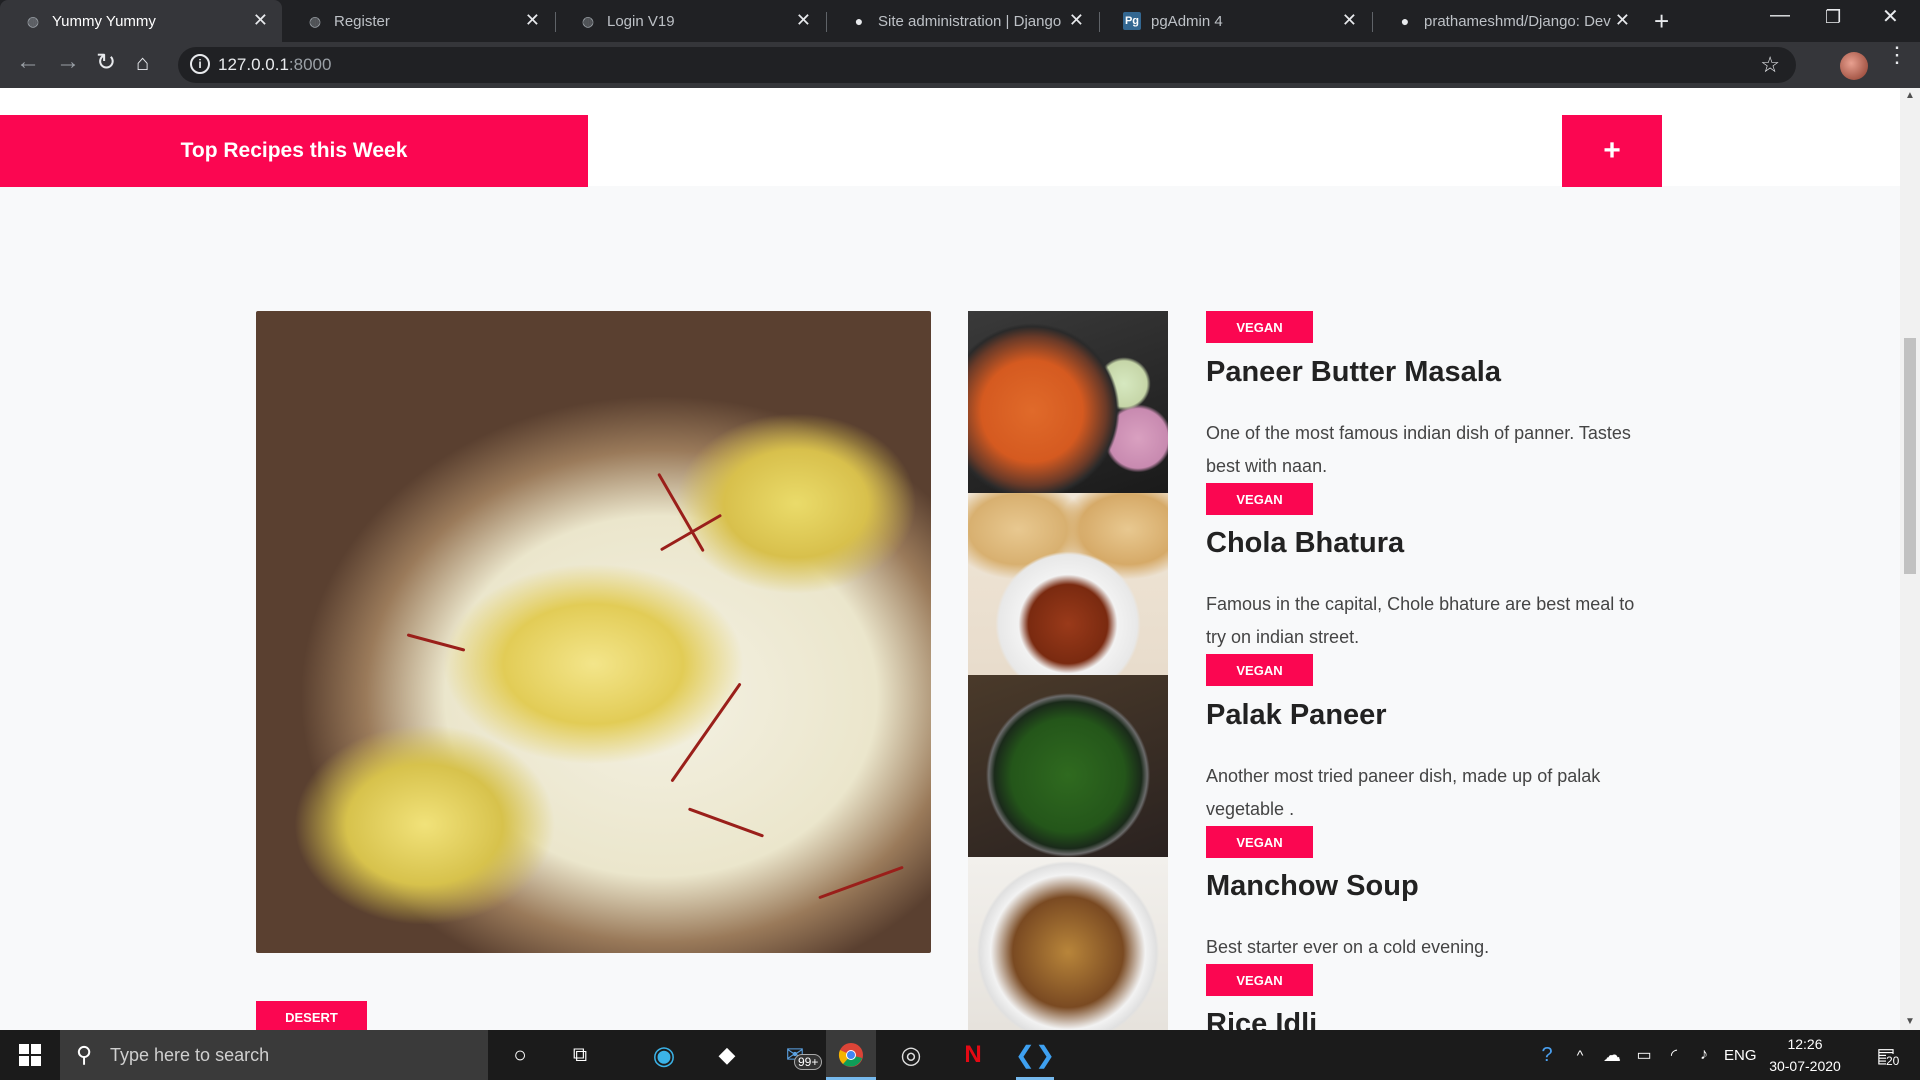 The width and height of the screenshot is (1920, 1080). Describe the element at coordinates (1890, 16) in the screenshot. I see `window-close-icon: ✕` at that location.